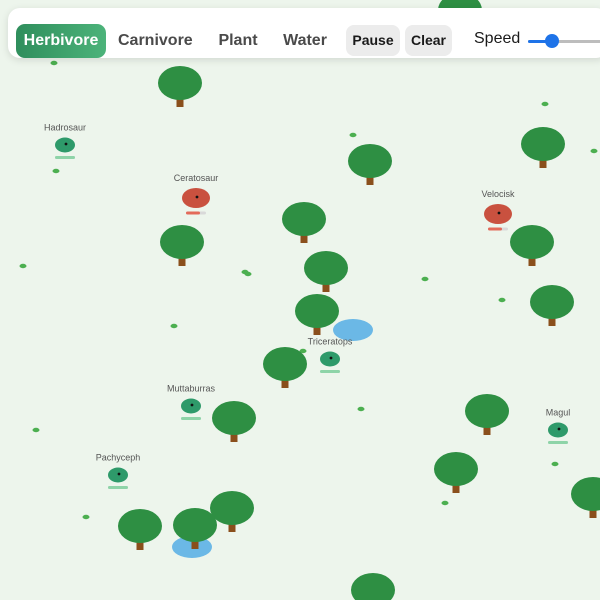 Image resolution: width=600 pixels, height=600 pixels. I want to click on speed-label: Speed, so click(497, 38).